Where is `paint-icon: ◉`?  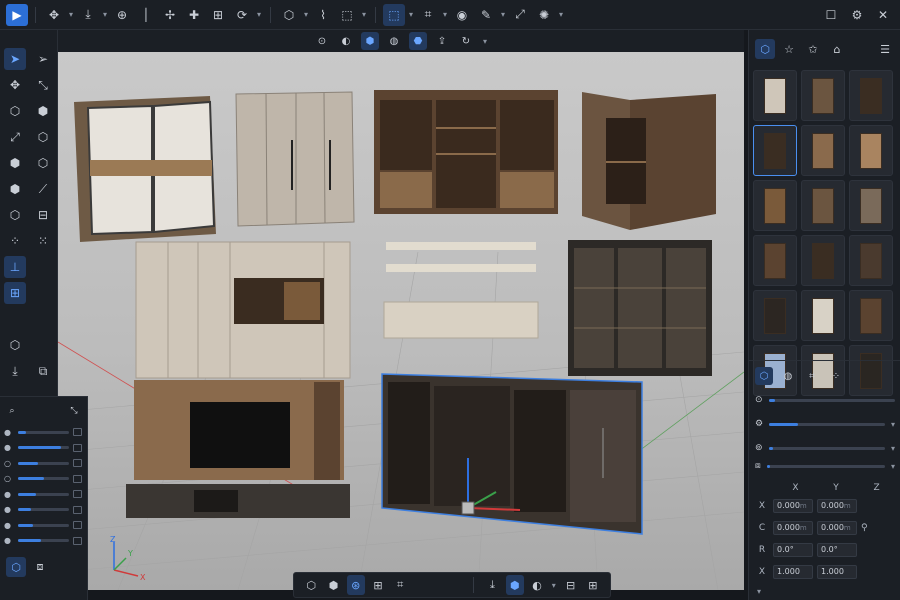
paint-icon: ◉ is located at coordinates (462, 15).